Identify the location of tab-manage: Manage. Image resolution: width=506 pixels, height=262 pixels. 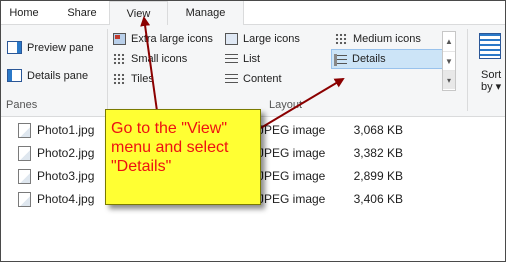
(206, 13).